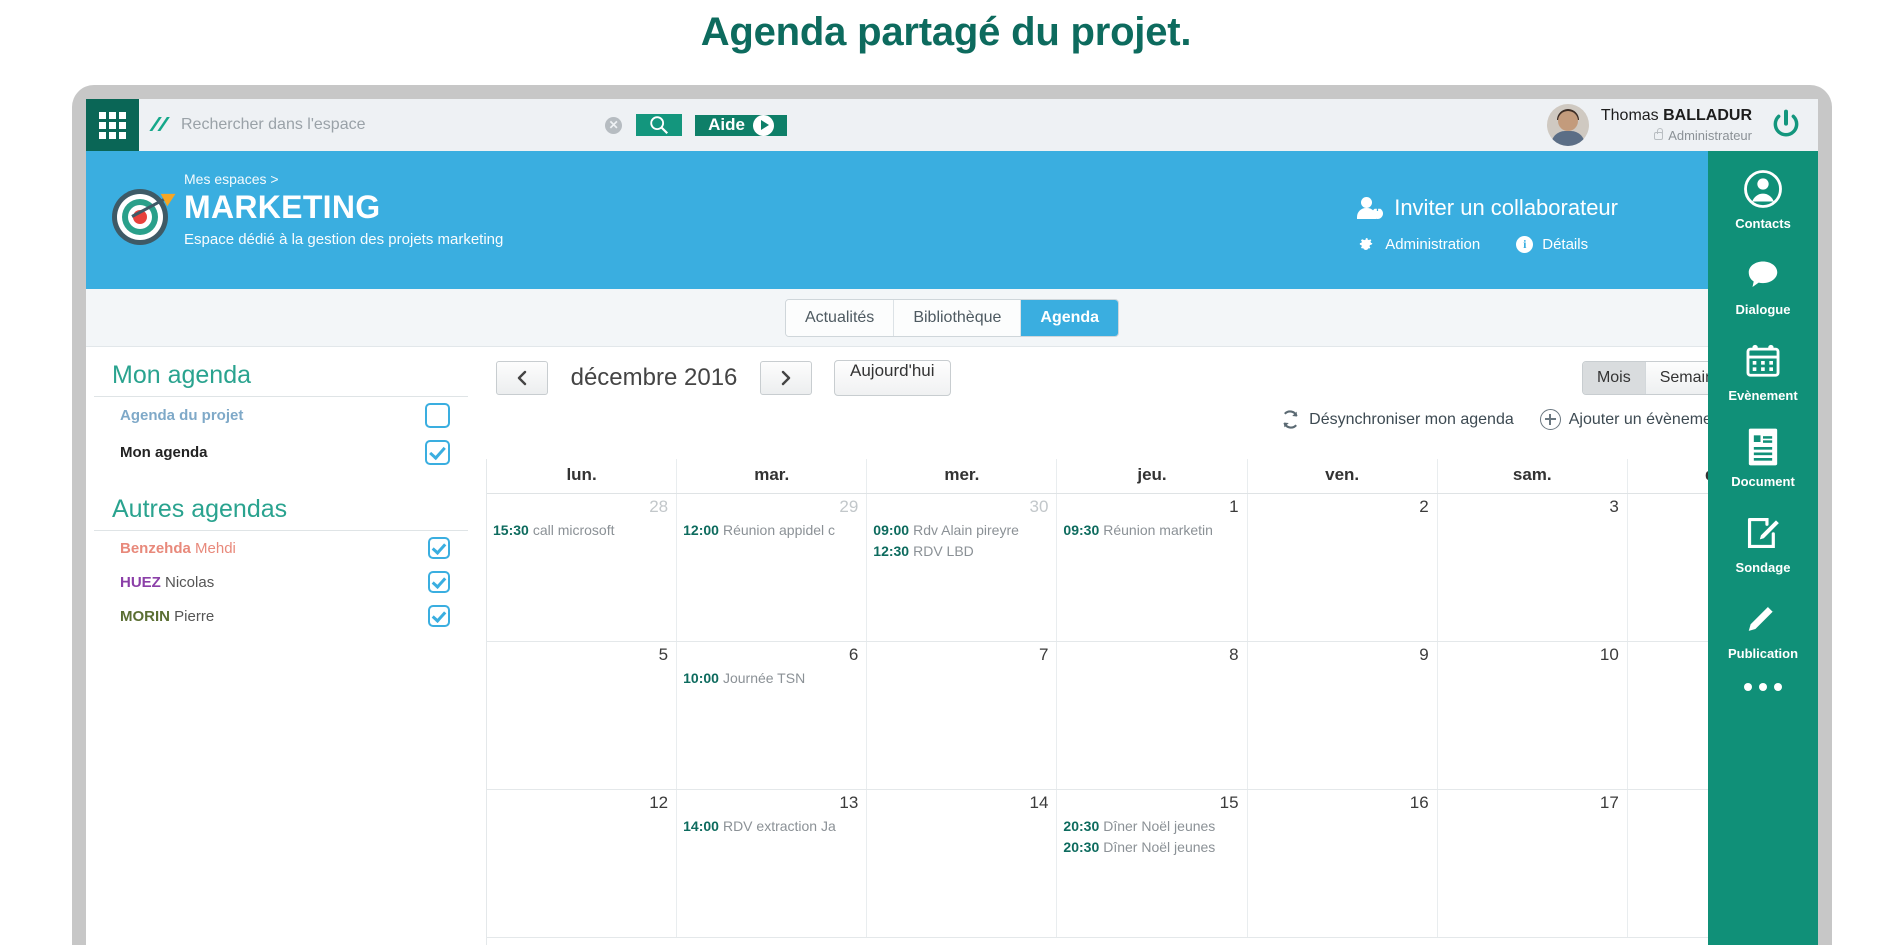  Describe the element at coordinates (1152, 567) in the screenshot. I see `calendar-day-cell: 1 09:30 Réunion marketin` at that location.